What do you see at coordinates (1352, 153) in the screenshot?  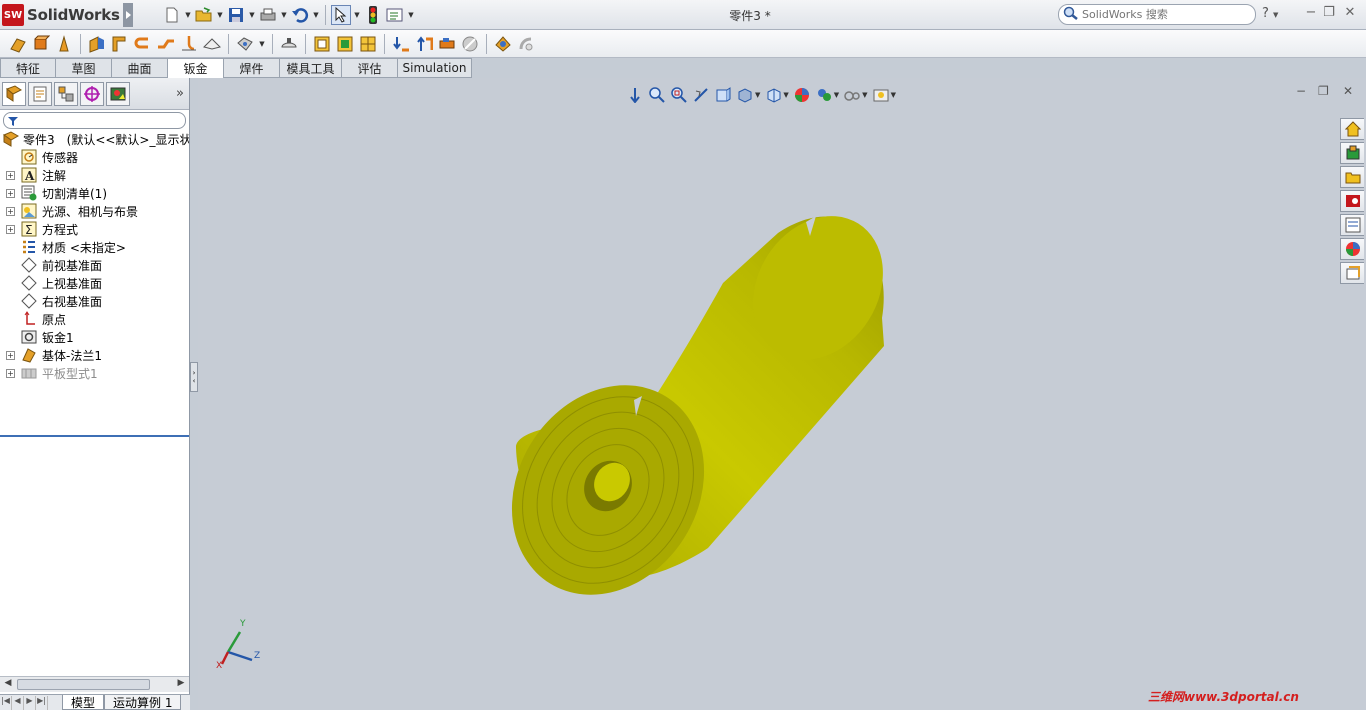 I see `design-library-icon` at bounding box center [1352, 153].